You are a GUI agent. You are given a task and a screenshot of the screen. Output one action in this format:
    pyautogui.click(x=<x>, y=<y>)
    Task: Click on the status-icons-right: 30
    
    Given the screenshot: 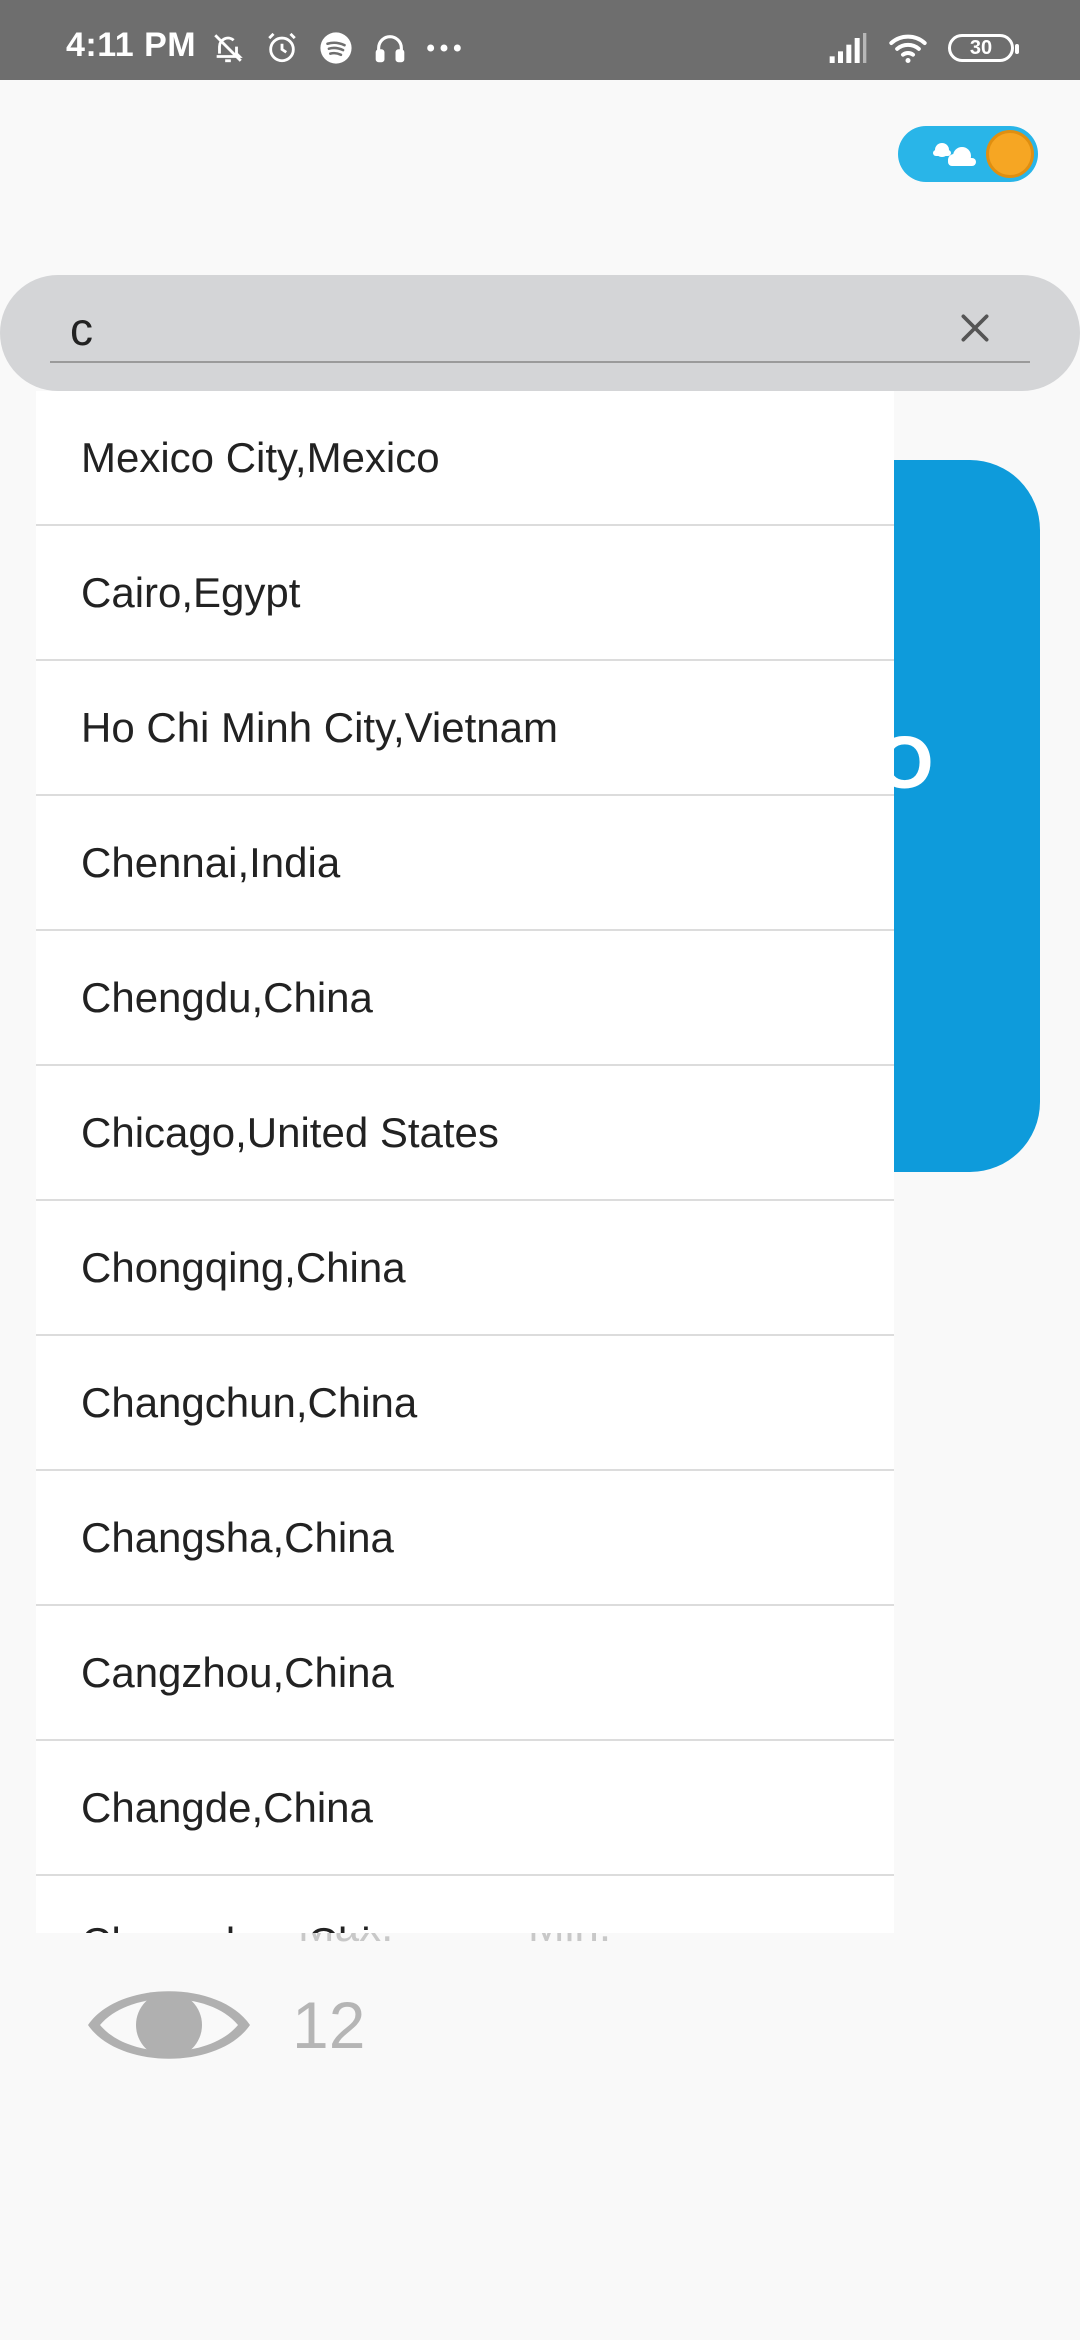 What is the action you would take?
    pyautogui.click(x=923, y=48)
    